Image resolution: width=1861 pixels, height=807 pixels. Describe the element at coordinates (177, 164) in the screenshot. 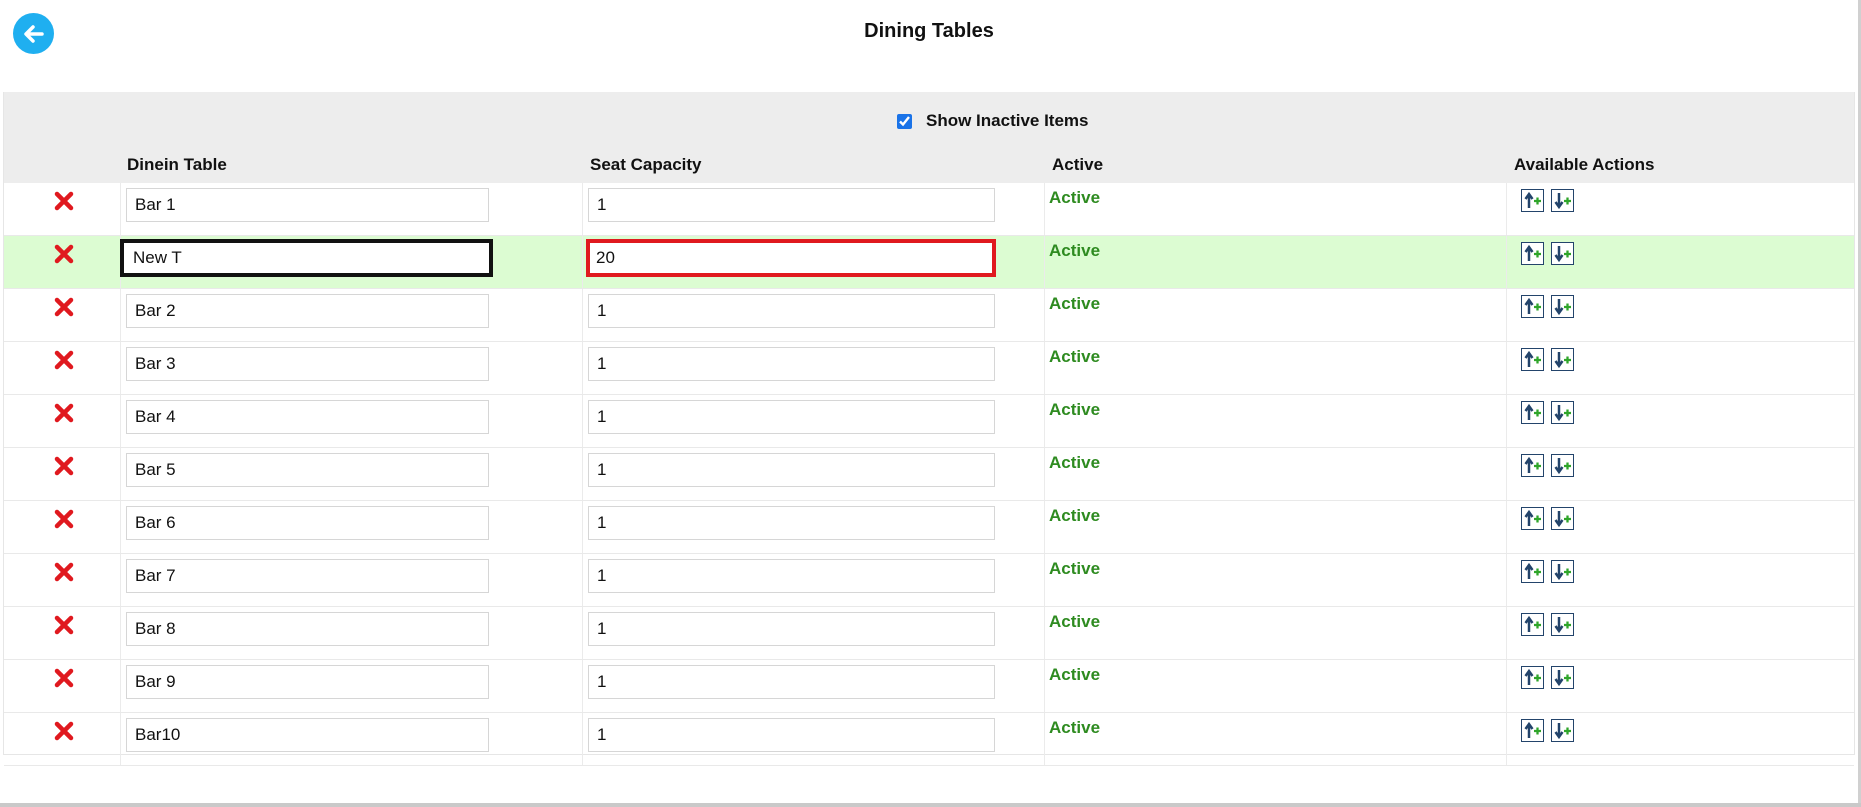

I see `column-header-dinein-table: Dinein Table` at that location.